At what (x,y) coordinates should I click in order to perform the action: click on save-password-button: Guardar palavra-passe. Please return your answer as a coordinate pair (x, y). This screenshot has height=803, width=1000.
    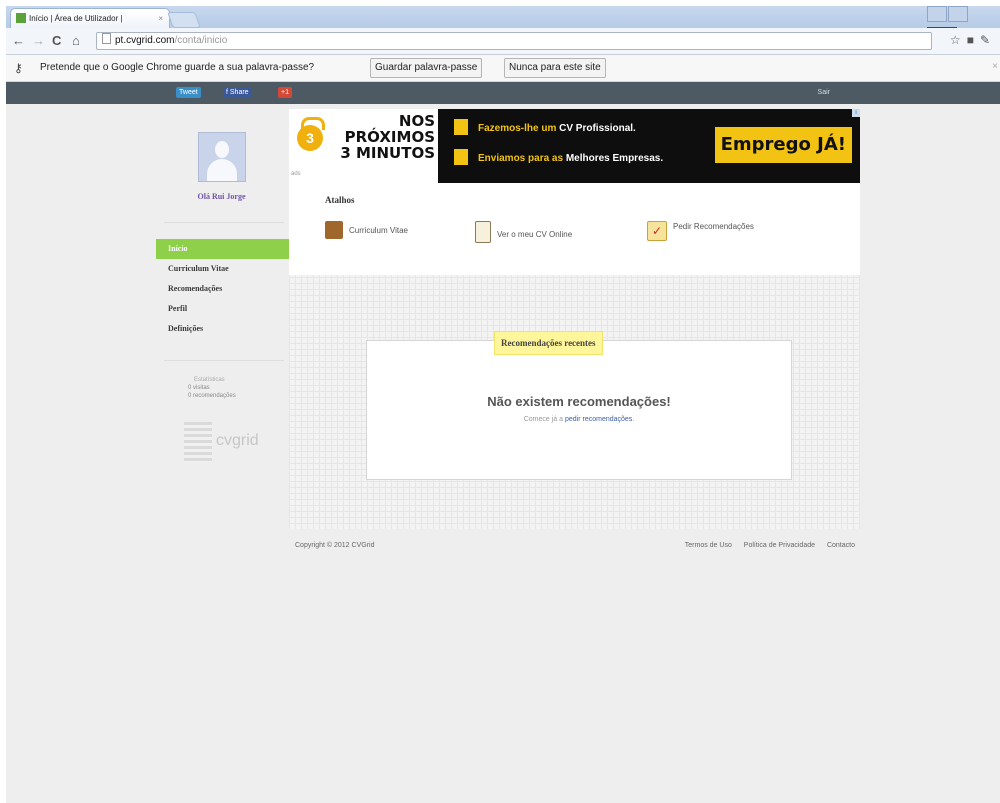
    Looking at the image, I should click on (426, 68).